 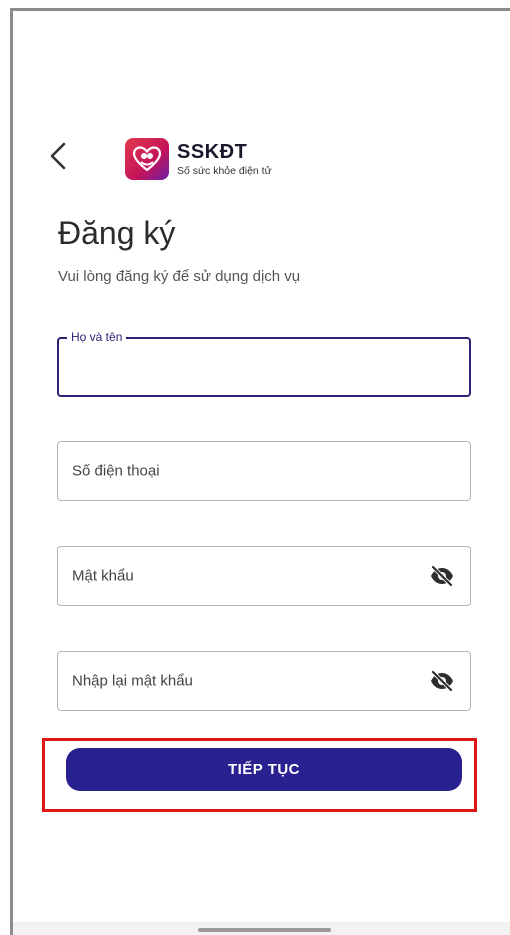 What do you see at coordinates (212, 151) in the screenshot?
I see `brand-name: SSKĐT` at bounding box center [212, 151].